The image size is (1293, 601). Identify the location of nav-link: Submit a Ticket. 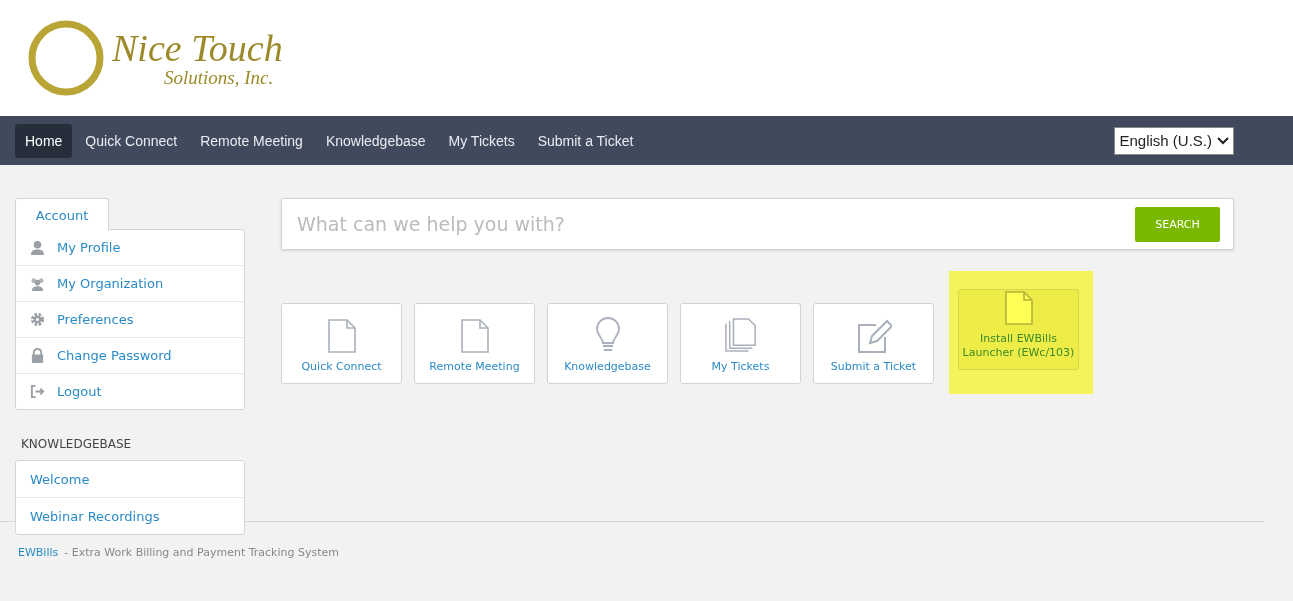
(585, 140).